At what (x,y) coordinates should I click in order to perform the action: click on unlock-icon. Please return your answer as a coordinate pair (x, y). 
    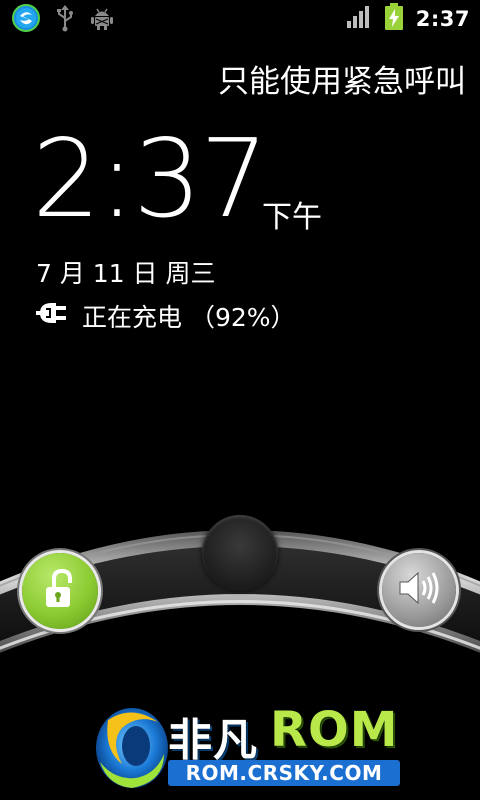
    Looking at the image, I should click on (60, 591).